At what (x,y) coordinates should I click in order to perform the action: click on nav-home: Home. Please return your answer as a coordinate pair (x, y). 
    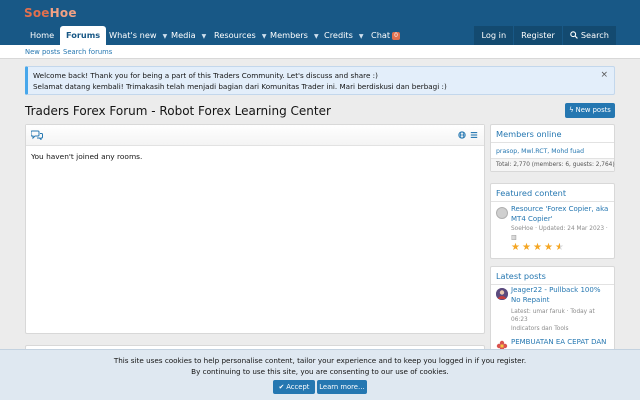
    Looking at the image, I should click on (42, 35).